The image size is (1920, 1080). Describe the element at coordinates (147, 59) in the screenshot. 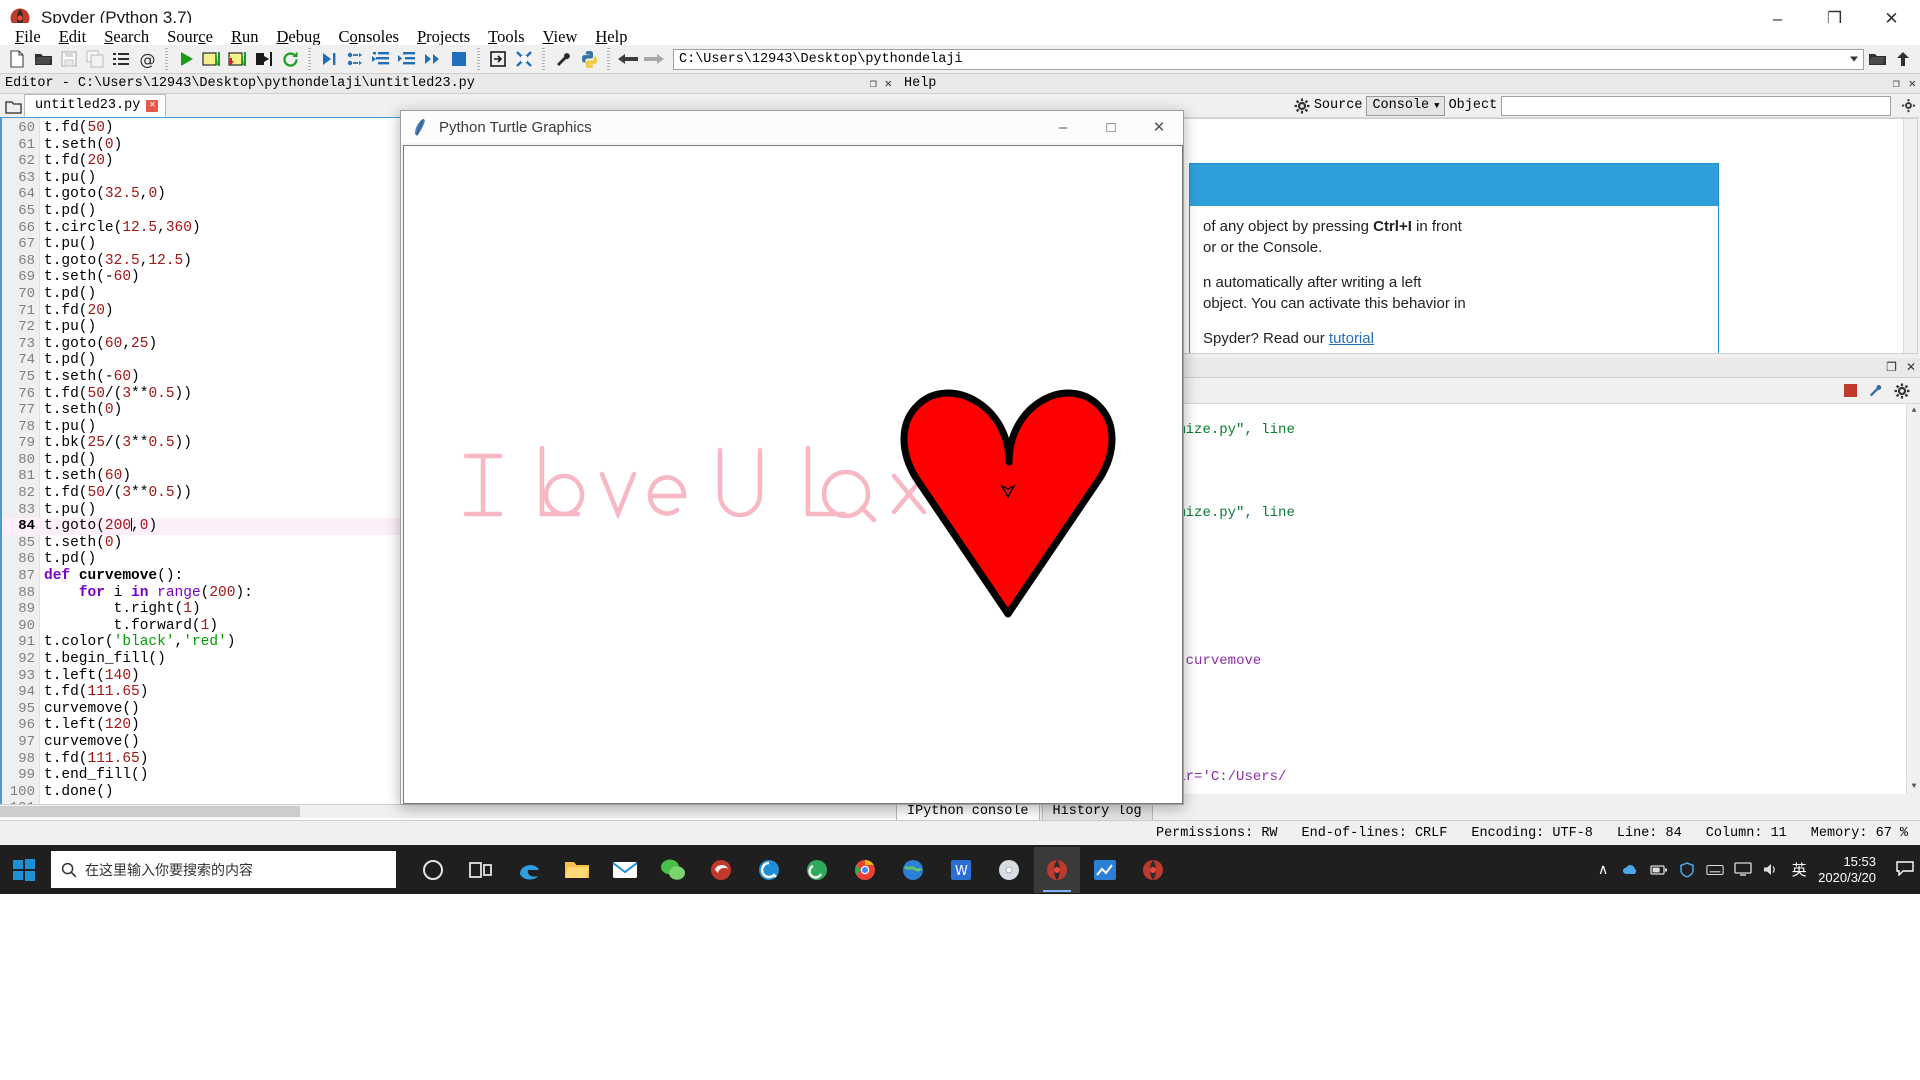

I see `find-symbol-icon: @` at that location.